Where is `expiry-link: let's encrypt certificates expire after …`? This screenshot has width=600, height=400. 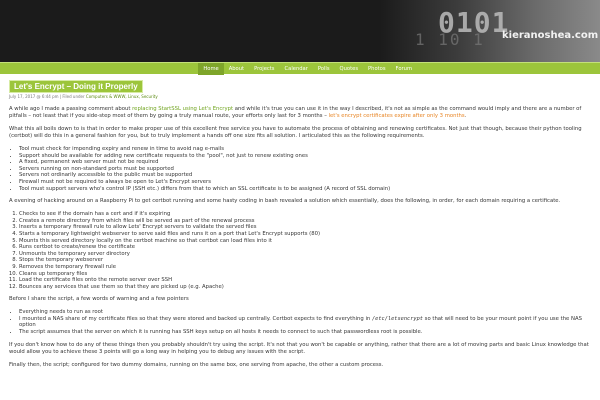 expiry-link: let's encrypt certificates expire after … is located at coordinates (397, 116).